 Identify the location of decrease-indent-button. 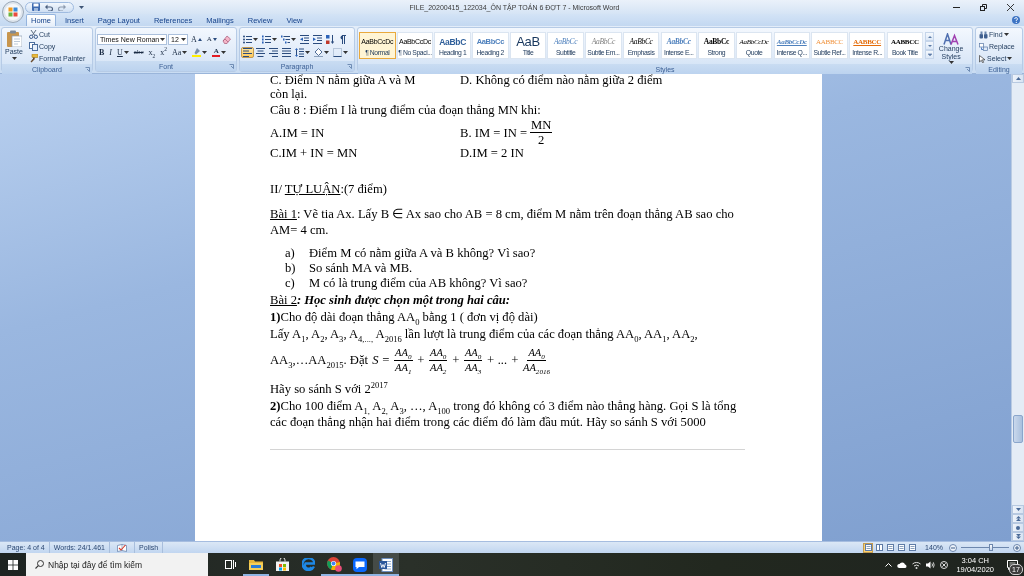
(304, 39).